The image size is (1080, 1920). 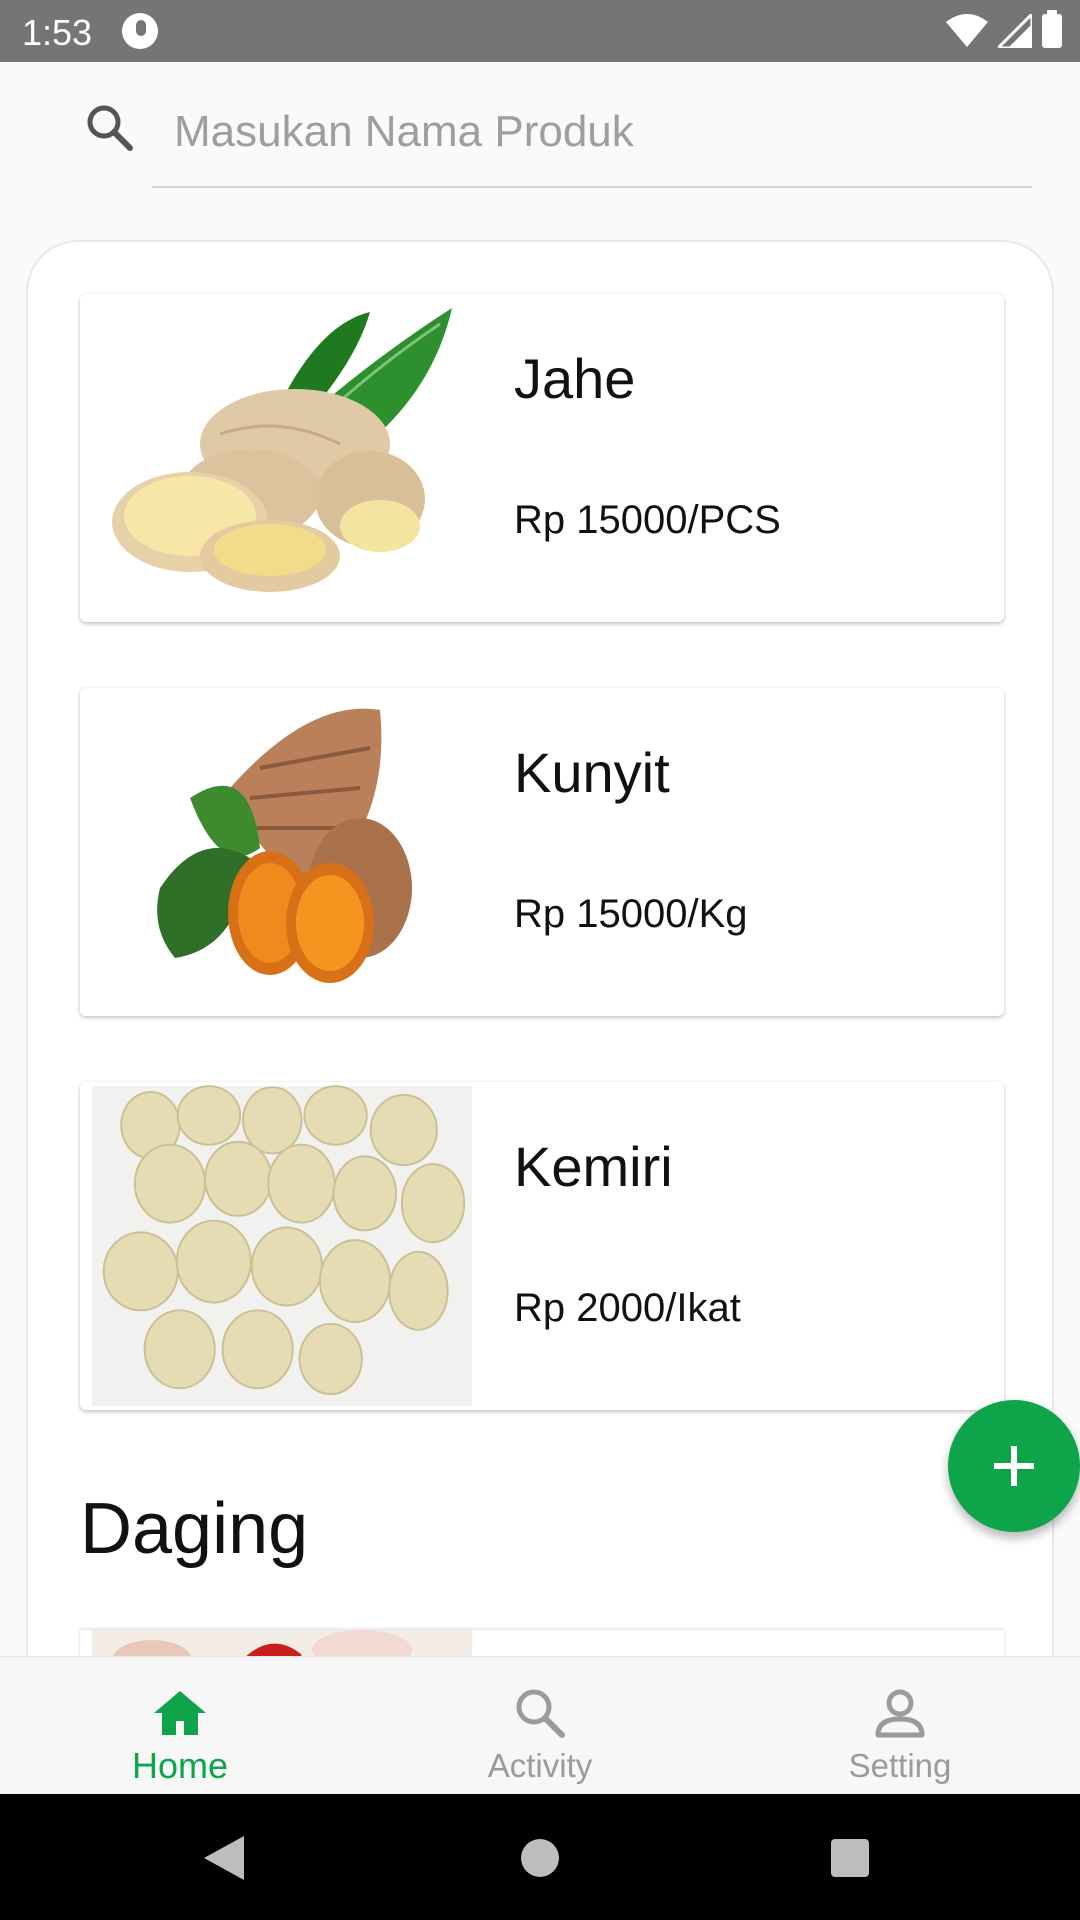 What do you see at coordinates (592, 772) in the screenshot?
I see `product-name: Kunyit` at bounding box center [592, 772].